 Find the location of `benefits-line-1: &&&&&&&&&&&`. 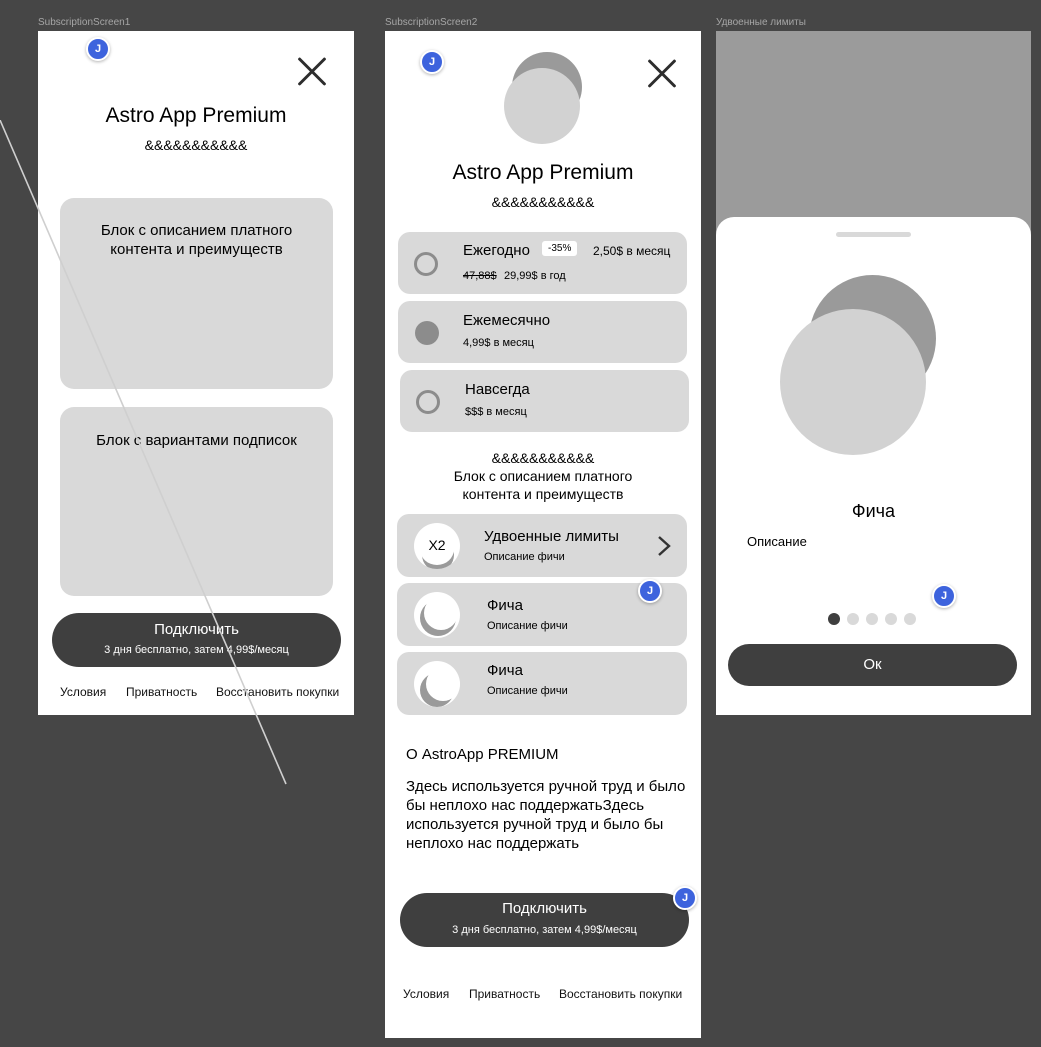

benefits-line-1: &&&&&&&&&&& is located at coordinates (543, 458).